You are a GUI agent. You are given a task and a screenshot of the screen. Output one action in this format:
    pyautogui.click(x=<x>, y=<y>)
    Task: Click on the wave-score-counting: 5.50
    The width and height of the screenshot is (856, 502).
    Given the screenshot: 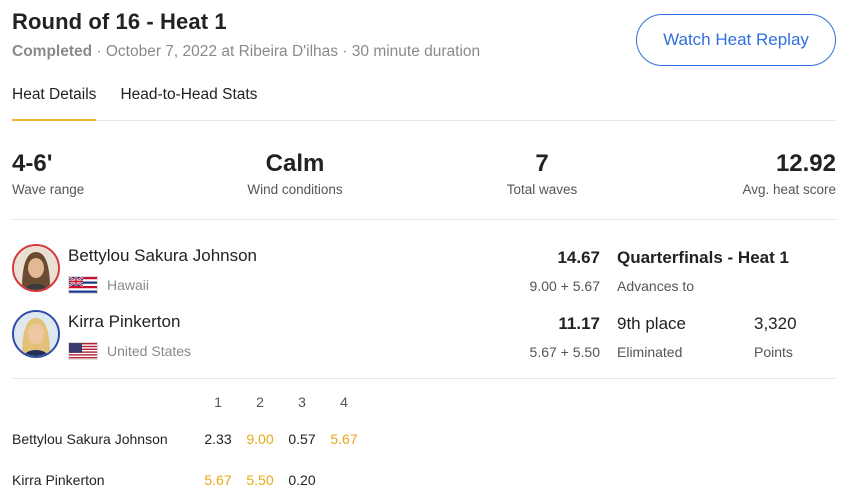 What is the action you would take?
    pyautogui.click(x=260, y=480)
    